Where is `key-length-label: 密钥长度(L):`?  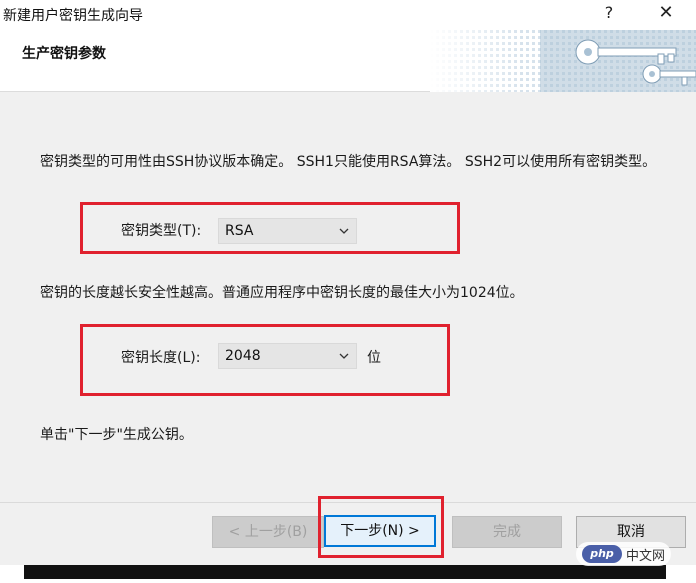
key-length-label: 密钥长度(L): is located at coordinates (161, 358).